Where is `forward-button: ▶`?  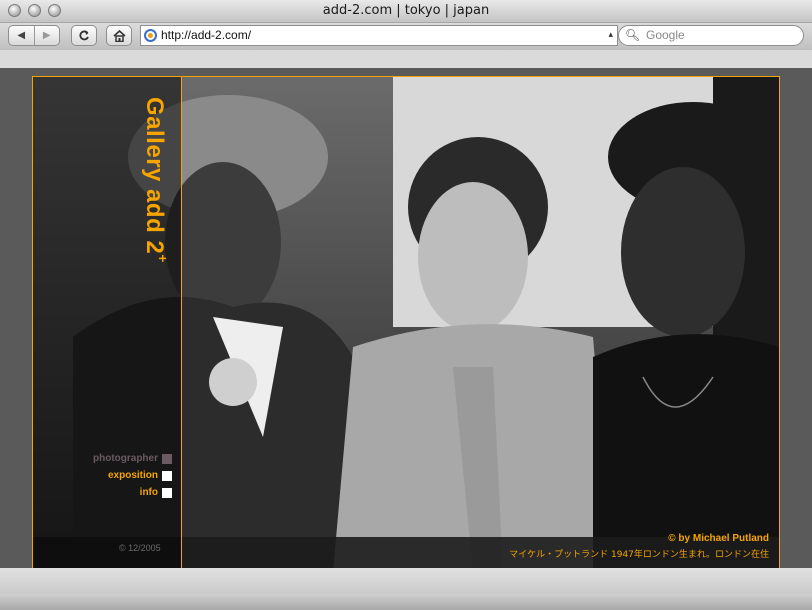
forward-button: ▶ is located at coordinates (46, 35).